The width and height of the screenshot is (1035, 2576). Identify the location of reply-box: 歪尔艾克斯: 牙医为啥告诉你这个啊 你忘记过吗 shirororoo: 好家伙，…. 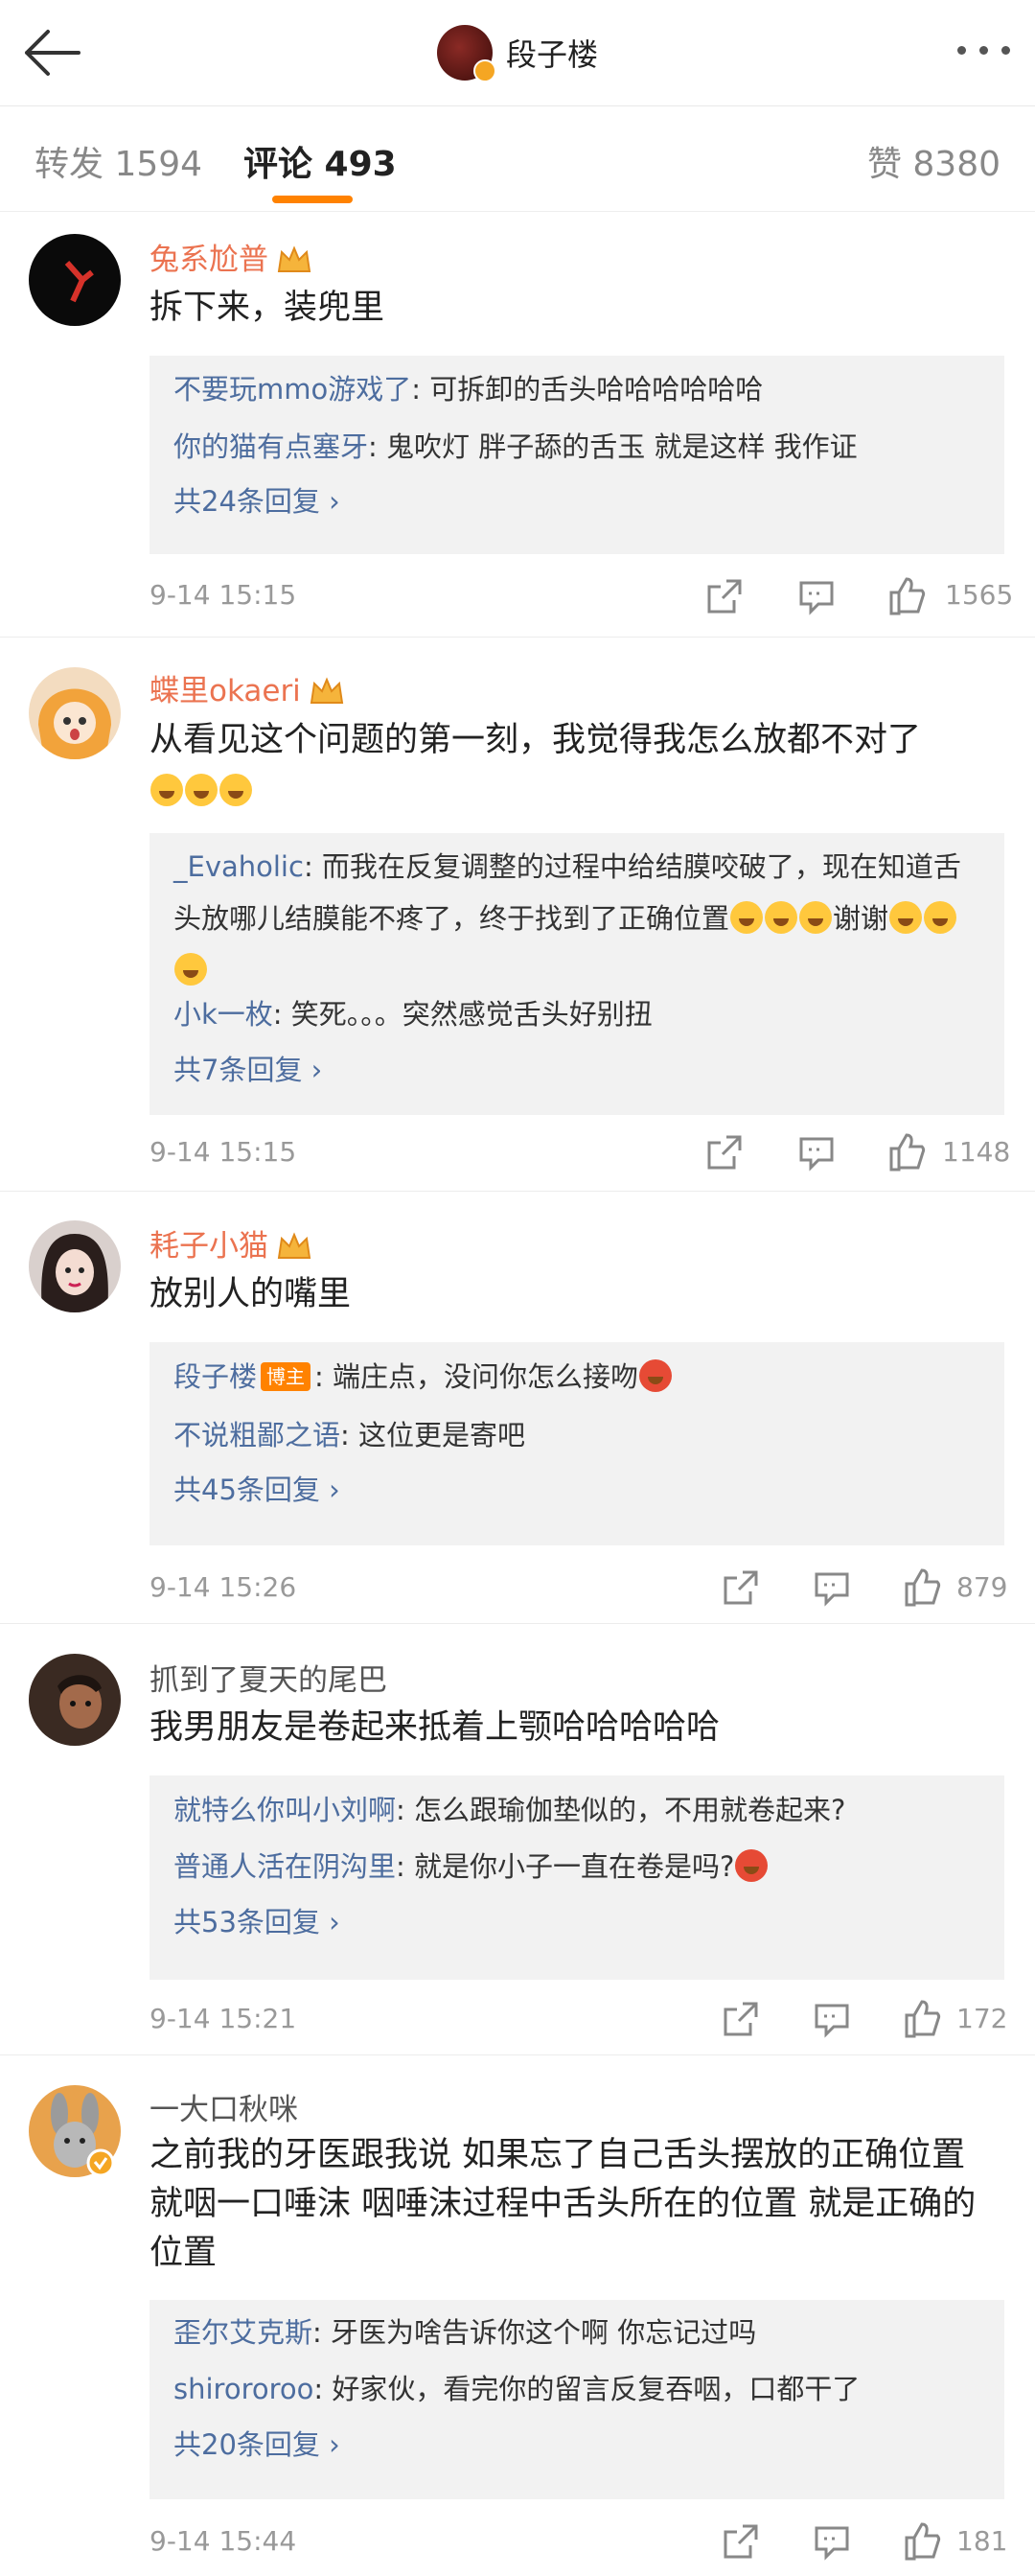
(577, 2399).